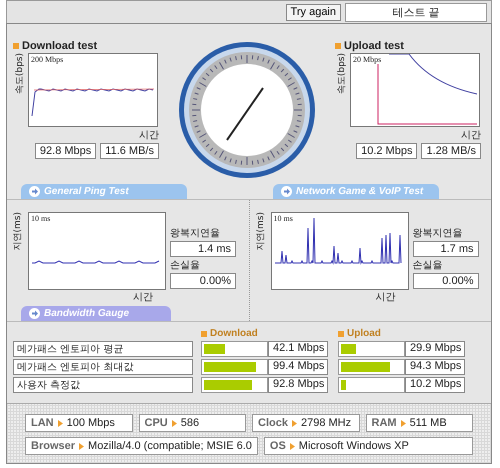  I want to click on info-label: OS, so click(278, 446).